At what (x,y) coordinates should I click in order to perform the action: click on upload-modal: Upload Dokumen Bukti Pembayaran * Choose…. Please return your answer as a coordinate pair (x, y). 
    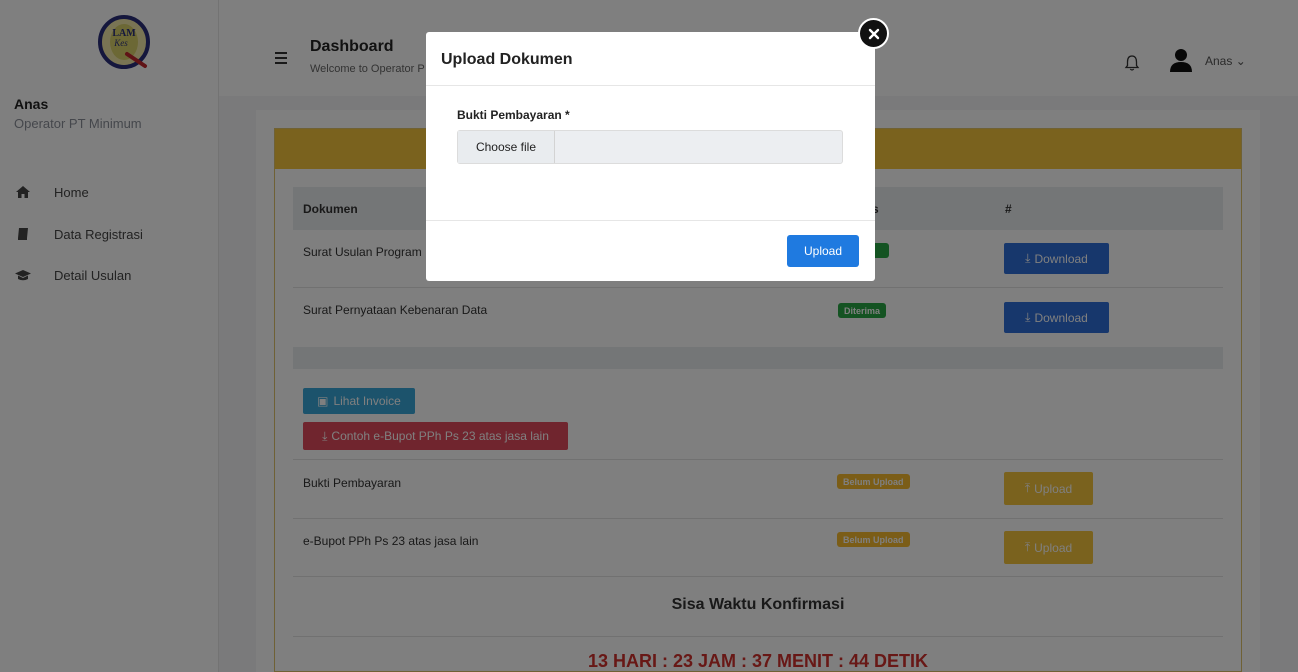
    Looking at the image, I should click on (650, 156).